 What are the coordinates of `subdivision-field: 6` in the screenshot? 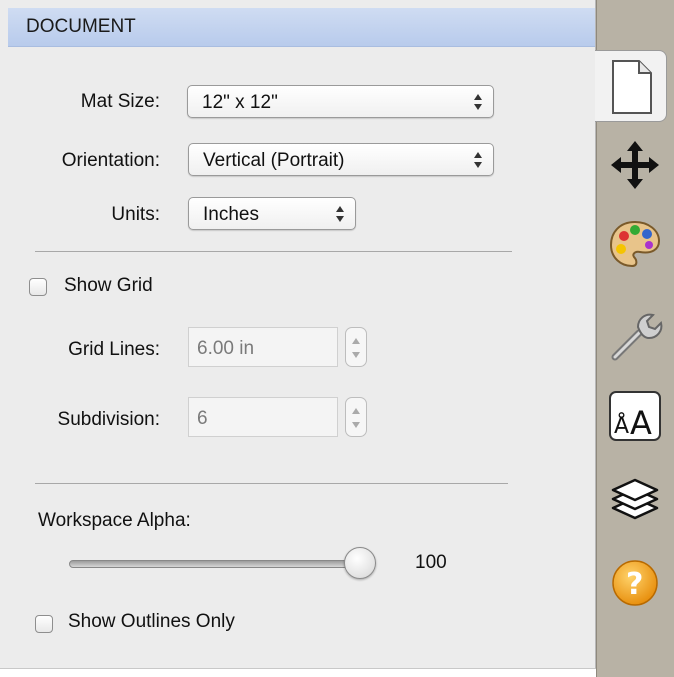 It's located at (263, 417).